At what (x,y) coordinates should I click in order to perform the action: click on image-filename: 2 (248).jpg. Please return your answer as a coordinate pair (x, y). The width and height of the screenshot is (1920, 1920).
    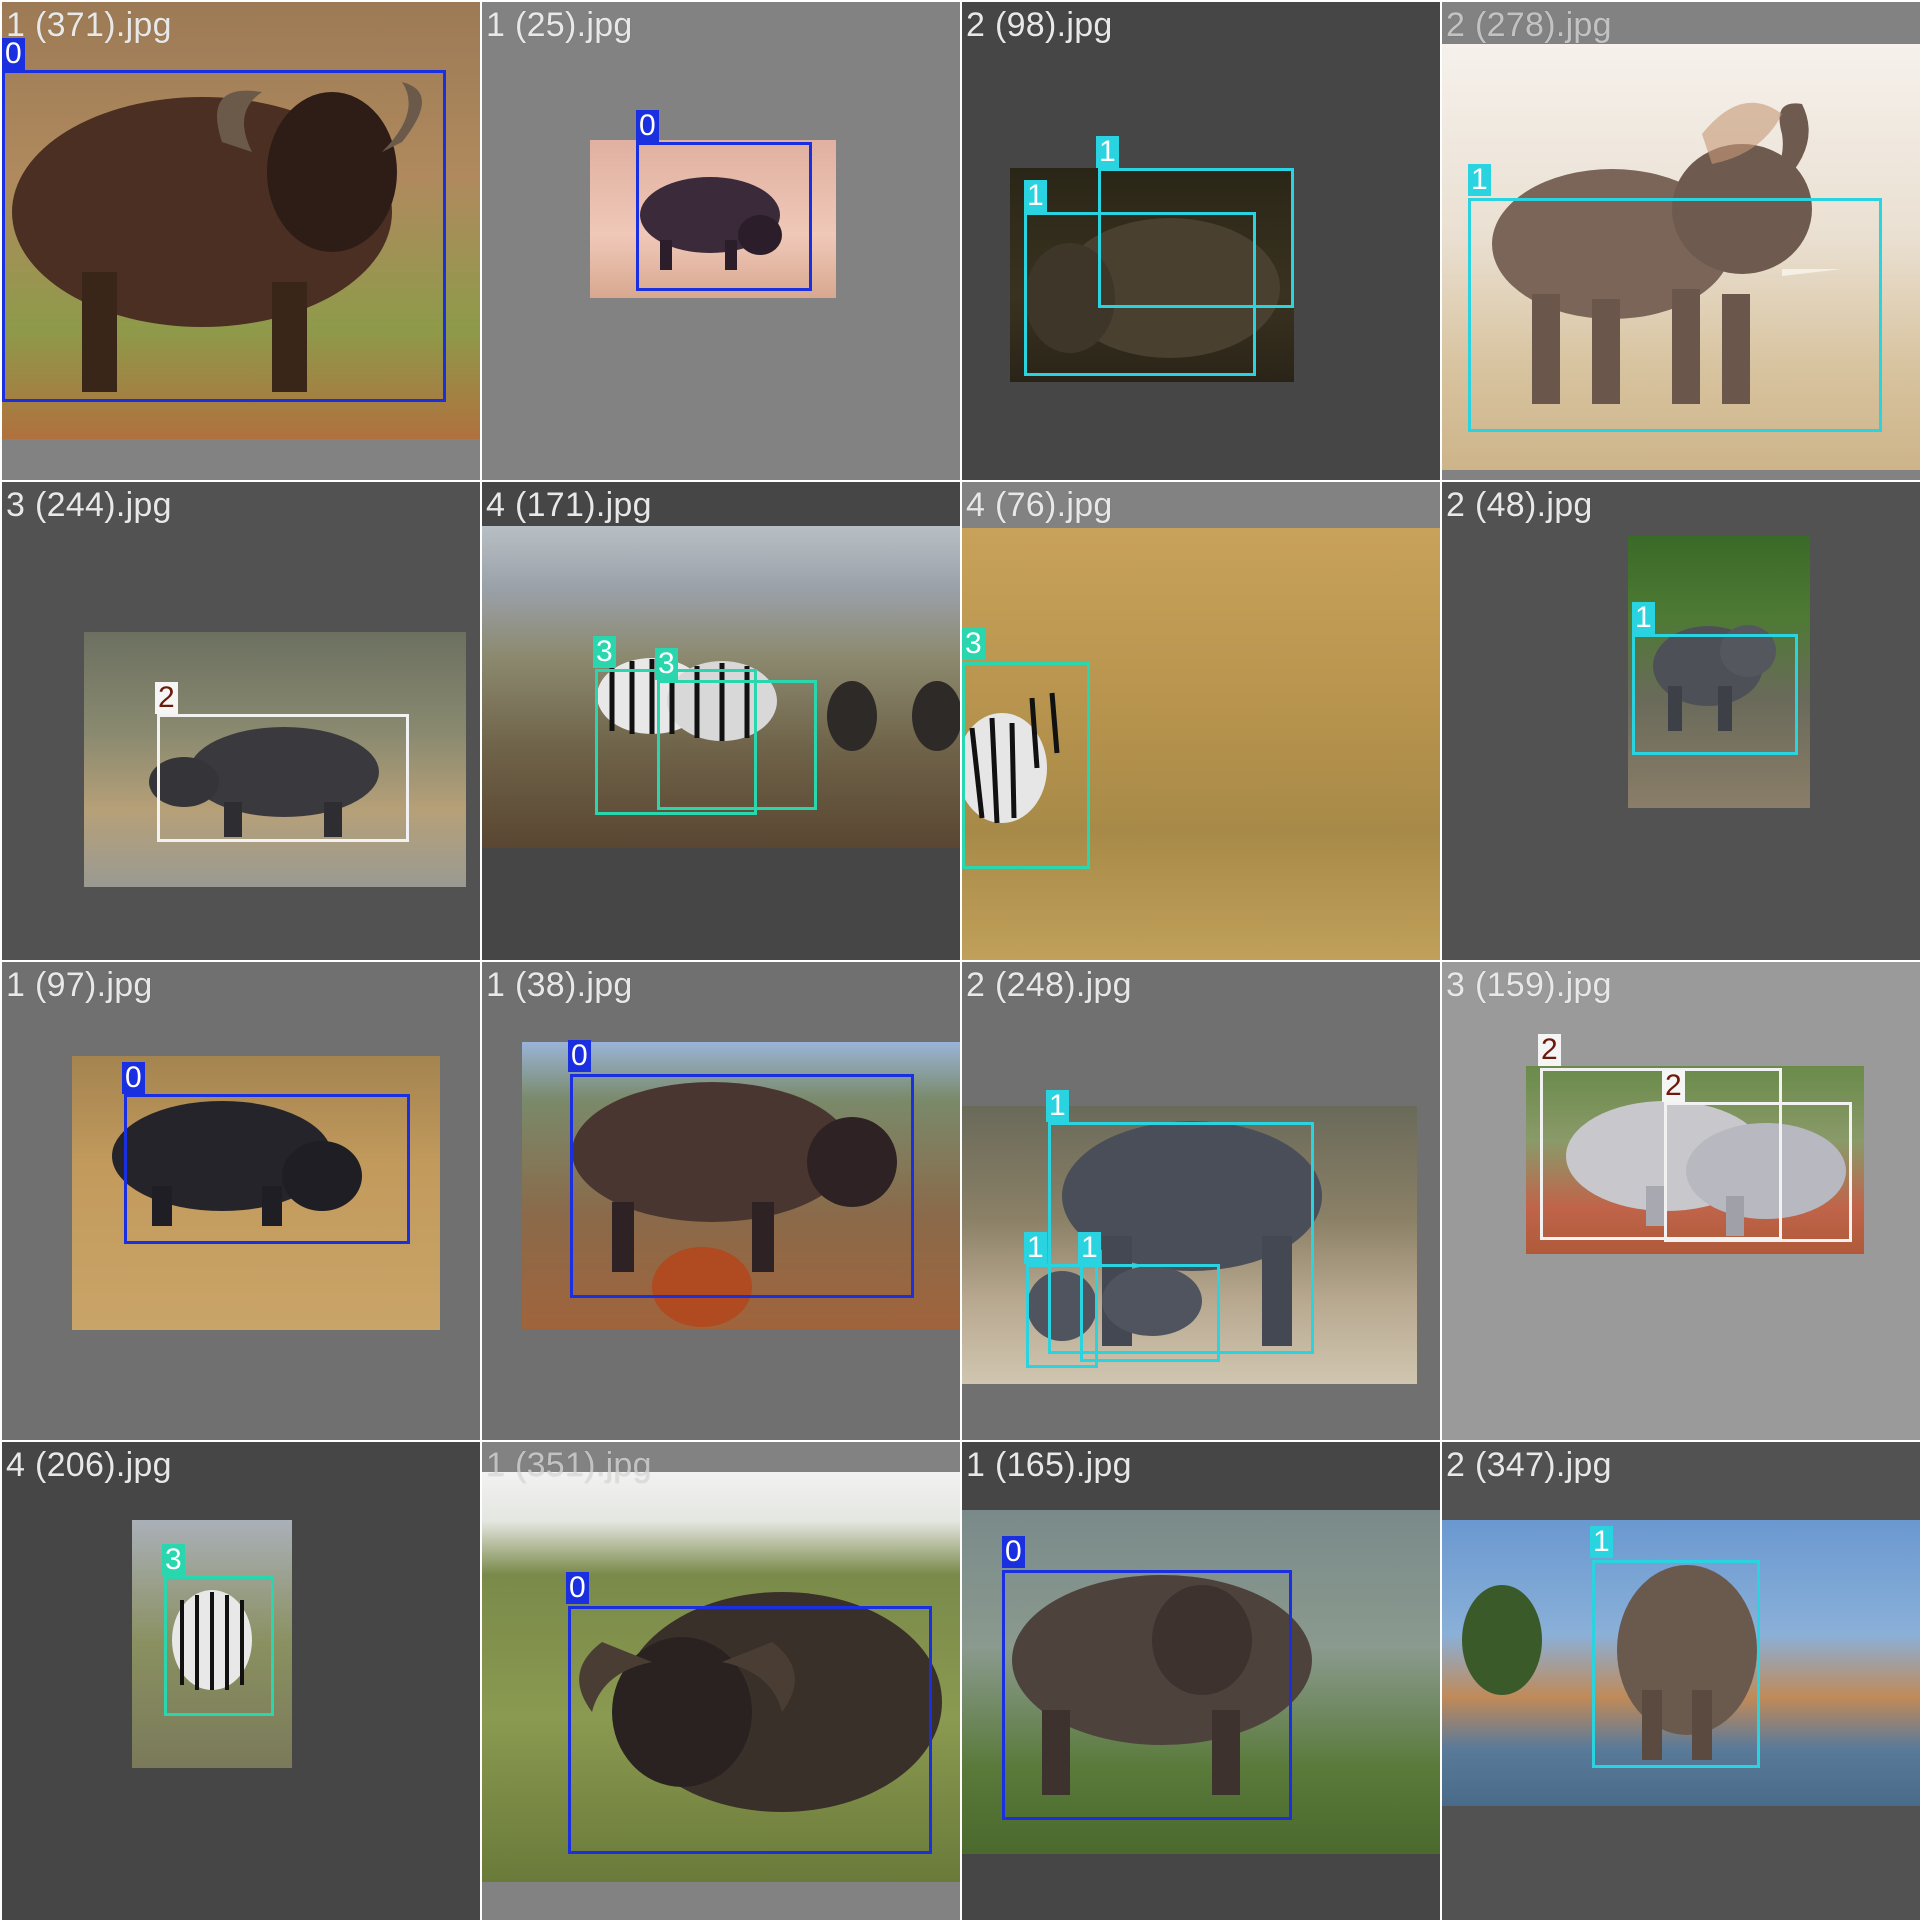
    Looking at the image, I should click on (1049, 985).